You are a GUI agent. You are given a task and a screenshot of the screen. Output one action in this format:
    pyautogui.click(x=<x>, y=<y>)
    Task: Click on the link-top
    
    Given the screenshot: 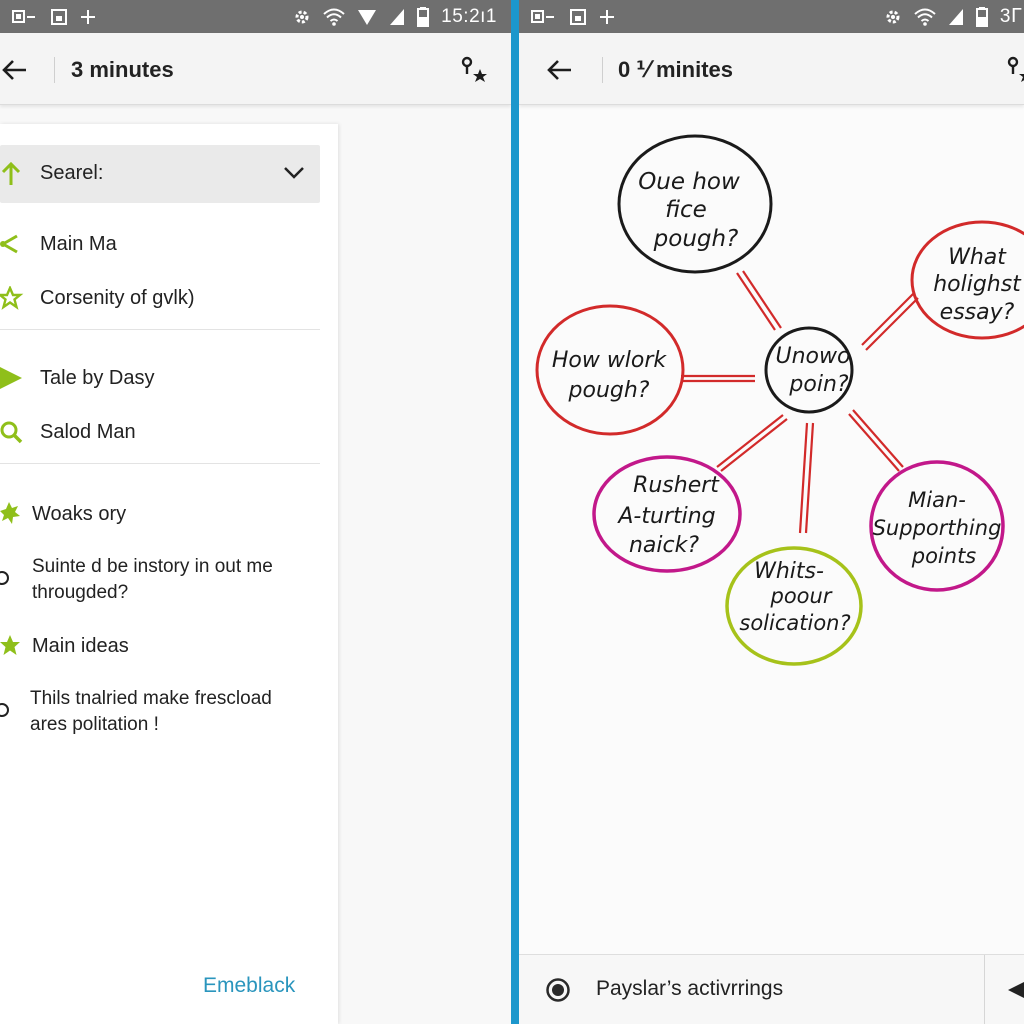 What is the action you would take?
    pyautogui.click(x=759, y=300)
    